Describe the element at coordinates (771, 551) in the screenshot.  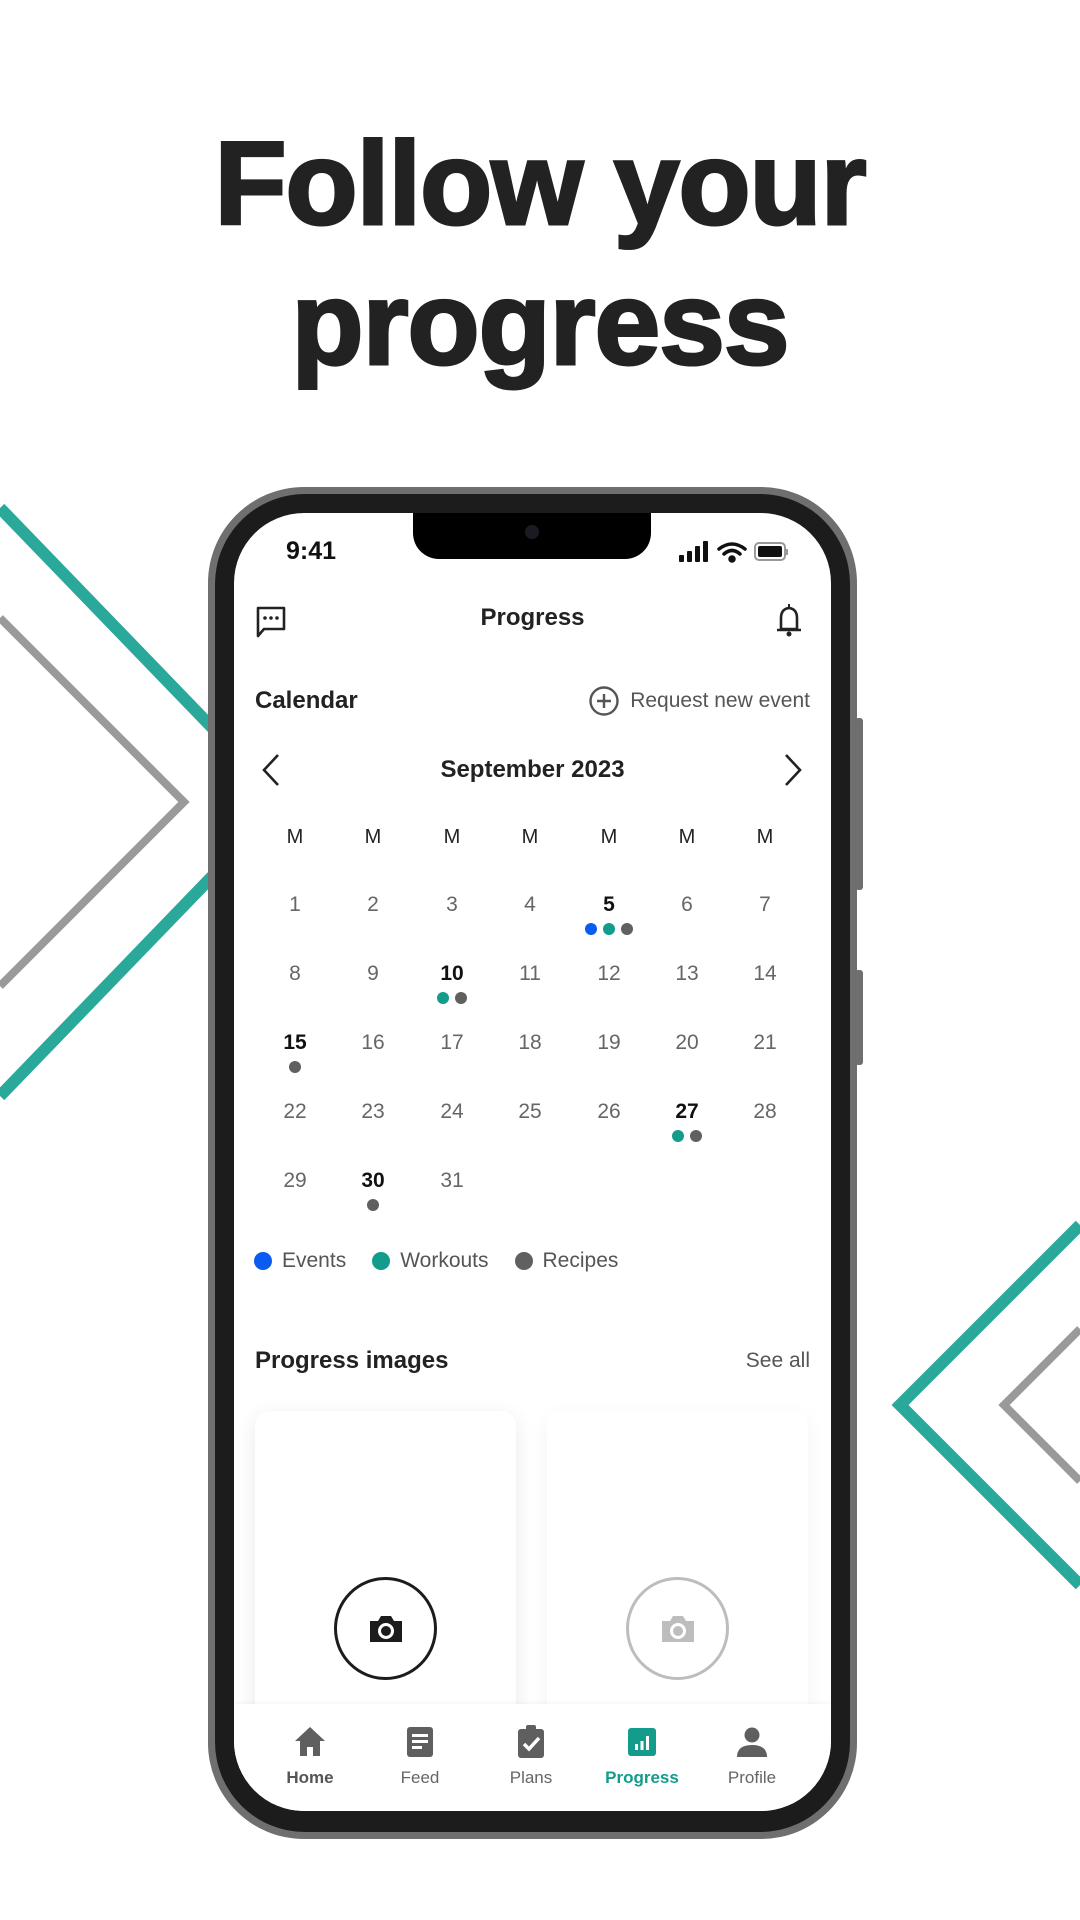
I see `battery-icon` at that location.